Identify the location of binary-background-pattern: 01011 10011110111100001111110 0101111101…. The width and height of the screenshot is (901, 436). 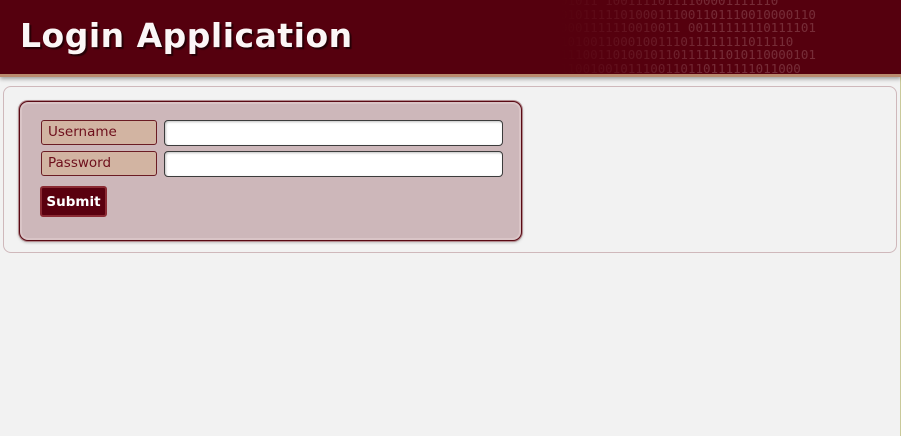
(688, 38).